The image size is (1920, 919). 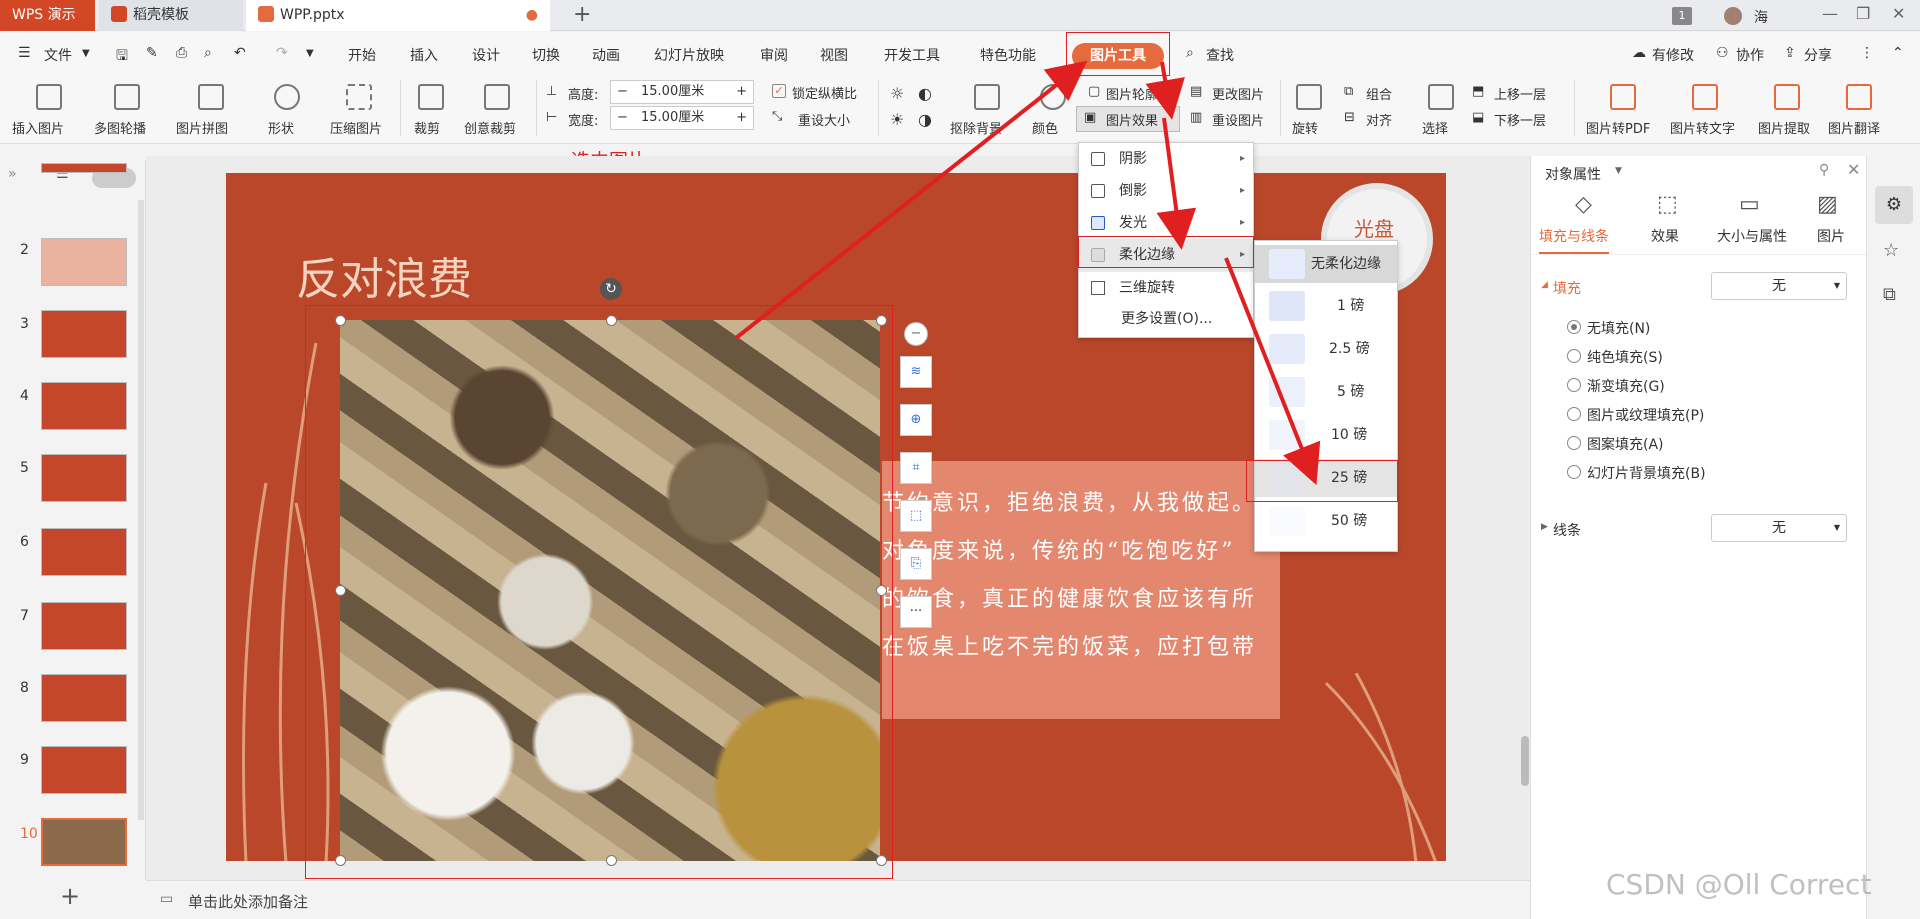 I want to click on width-value: 15.00厘米, so click(x=672, y=118).